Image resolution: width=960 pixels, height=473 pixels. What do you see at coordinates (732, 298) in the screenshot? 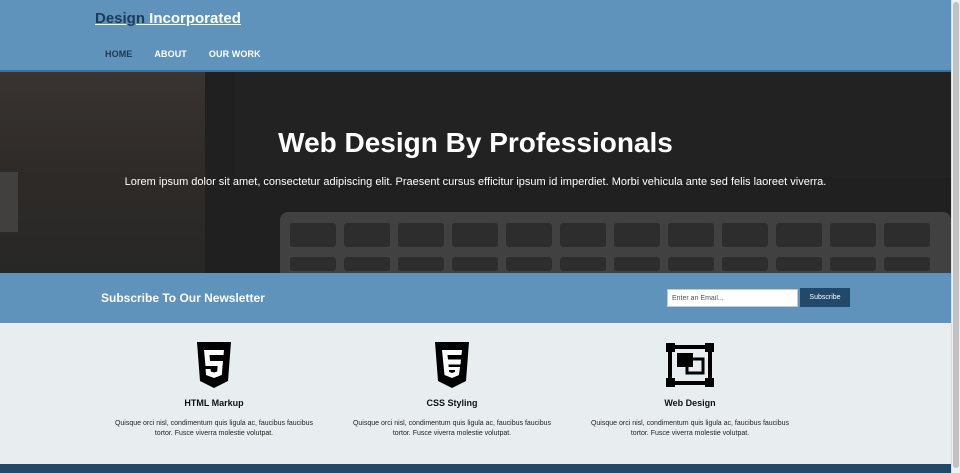
I see `email-input` at bounding box center [732, 298].